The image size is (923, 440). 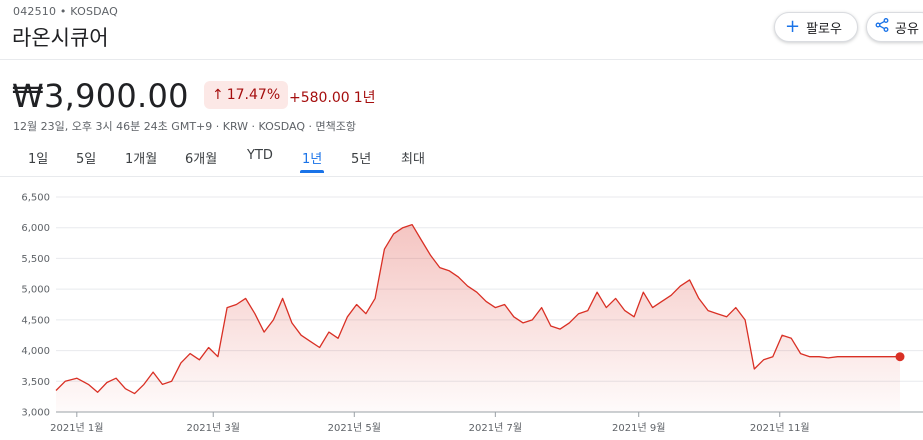 I want to click on change-amount-group: +580.00 1년, so click(x=334, y=97).